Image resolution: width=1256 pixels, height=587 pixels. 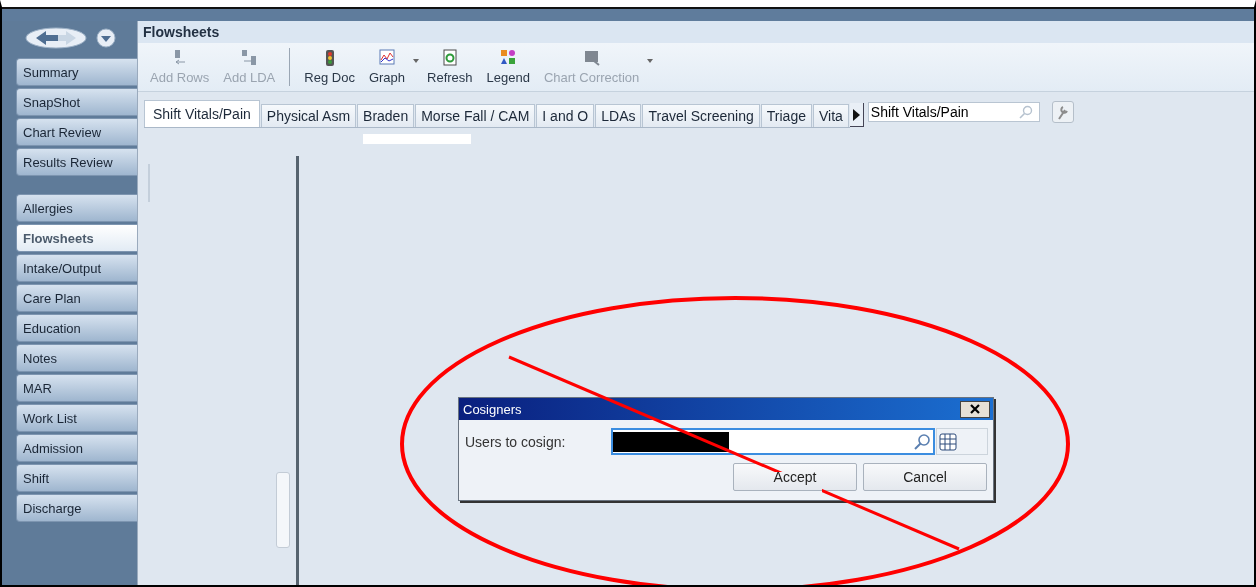 What do you see at coordinates (76, 238) in the screenshot?
I see `sidebar-item: Flowsheets` at bounding box center [76, 238].